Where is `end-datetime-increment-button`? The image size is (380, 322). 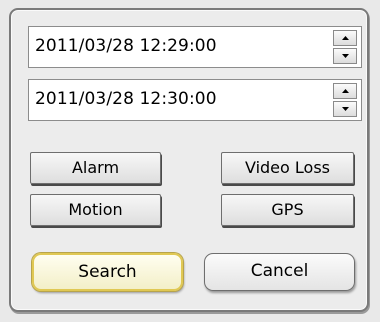
end-datetime-increment-button is located at coordinates (345, 91).